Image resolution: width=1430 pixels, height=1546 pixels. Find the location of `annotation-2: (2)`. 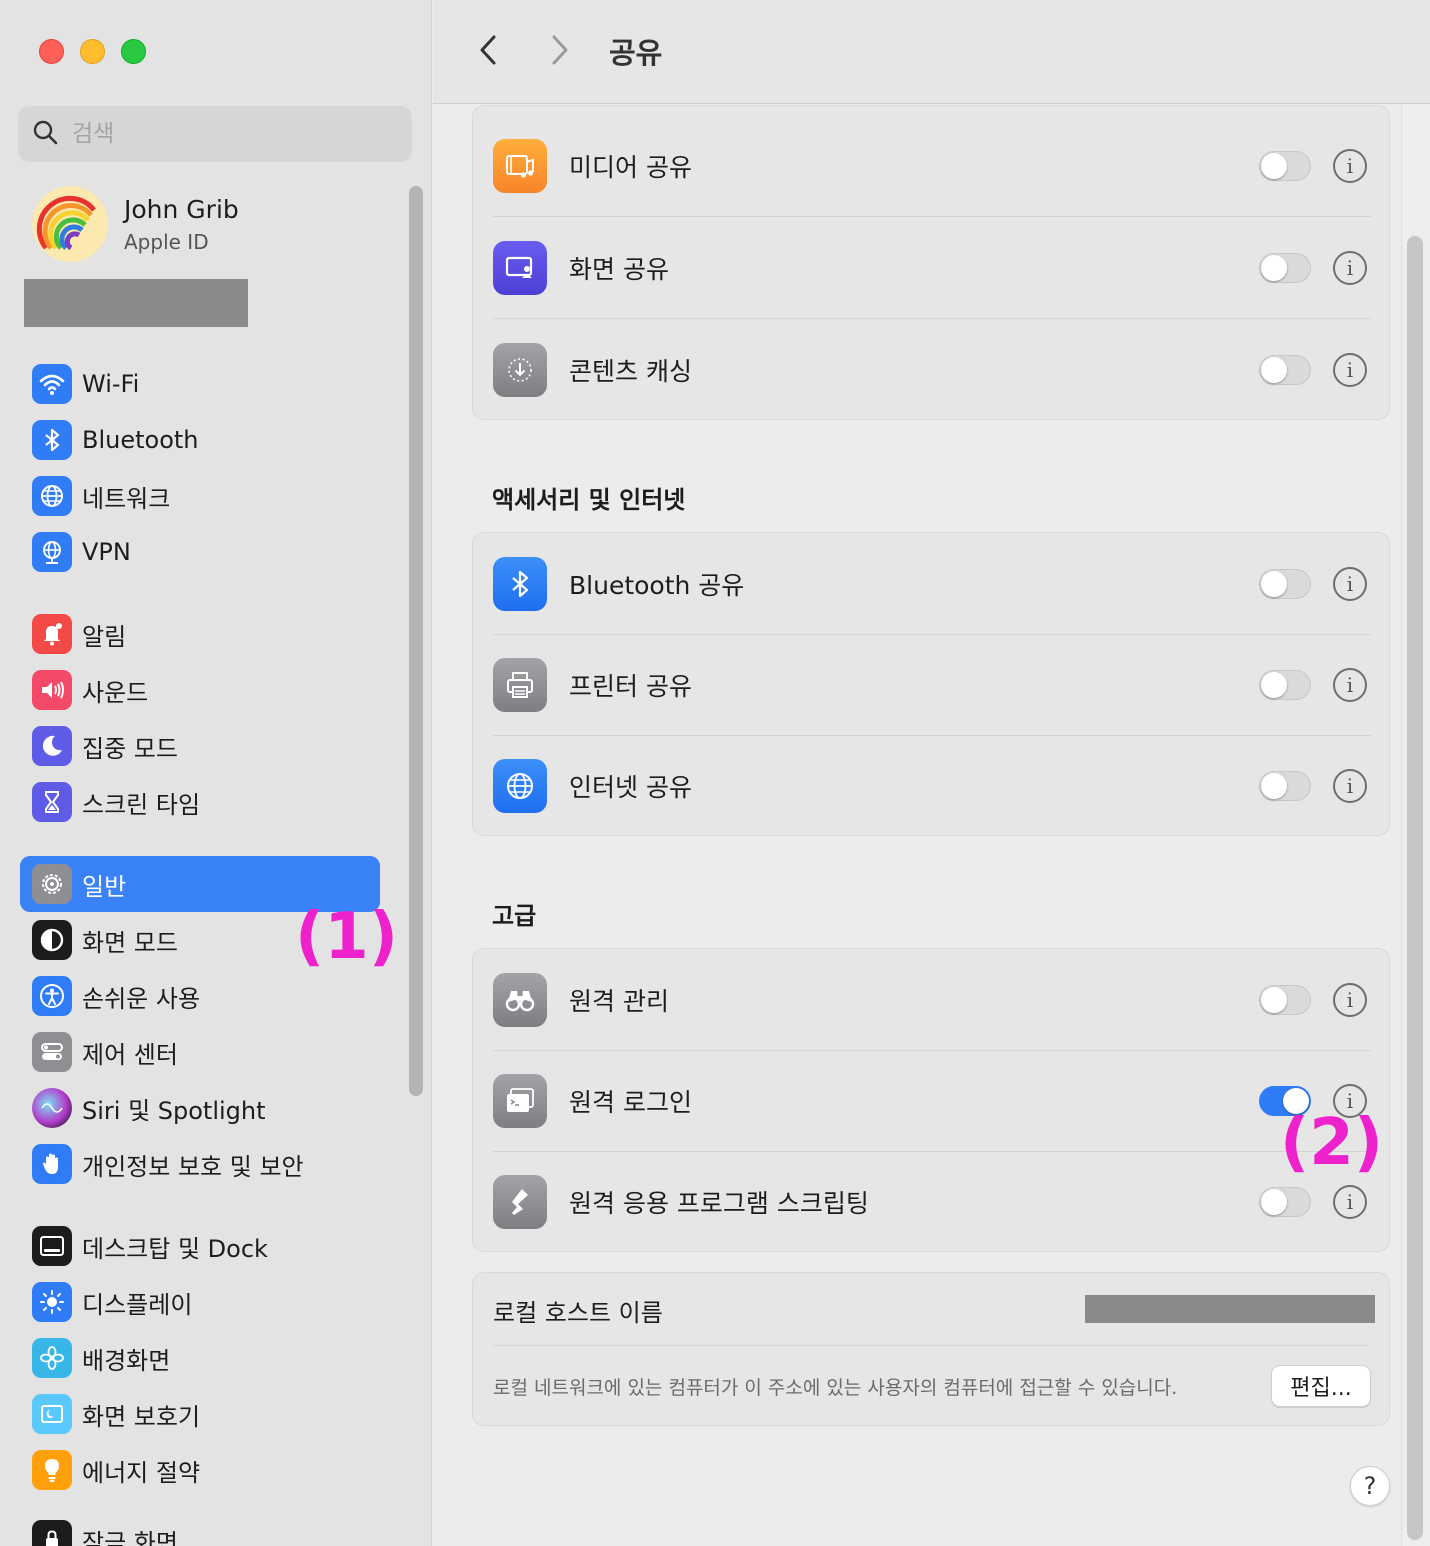

annotation-2: (2) is located at coordinates (1332, 1143).